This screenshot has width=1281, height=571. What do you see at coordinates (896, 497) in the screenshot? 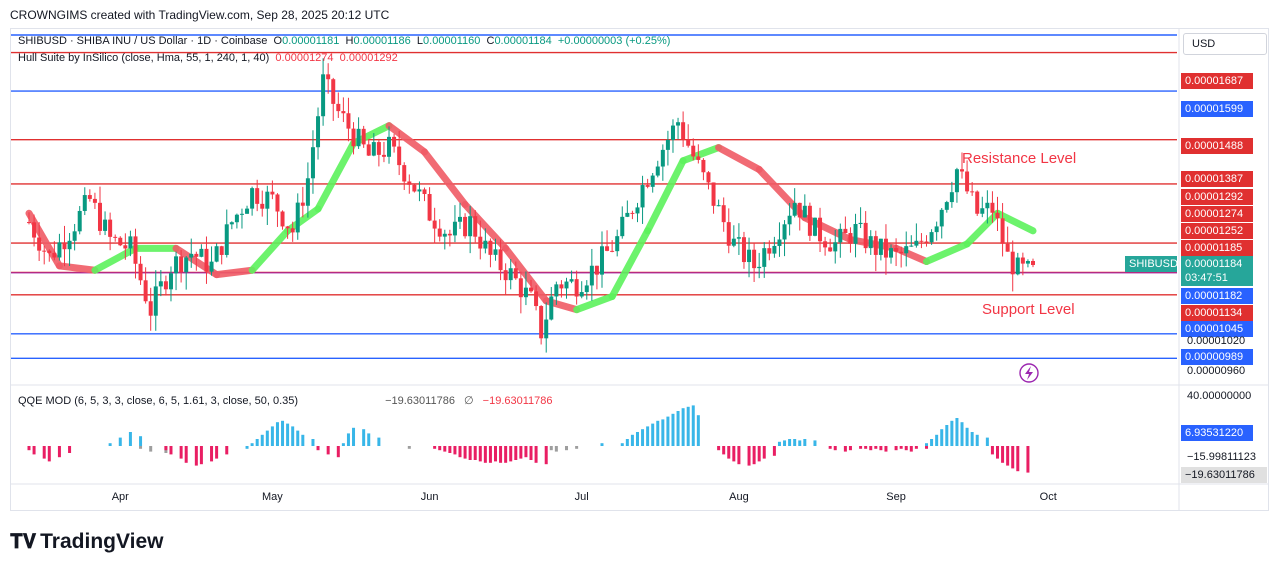
I see `time-label-sep: Sep` at bounding box center [896, 497].